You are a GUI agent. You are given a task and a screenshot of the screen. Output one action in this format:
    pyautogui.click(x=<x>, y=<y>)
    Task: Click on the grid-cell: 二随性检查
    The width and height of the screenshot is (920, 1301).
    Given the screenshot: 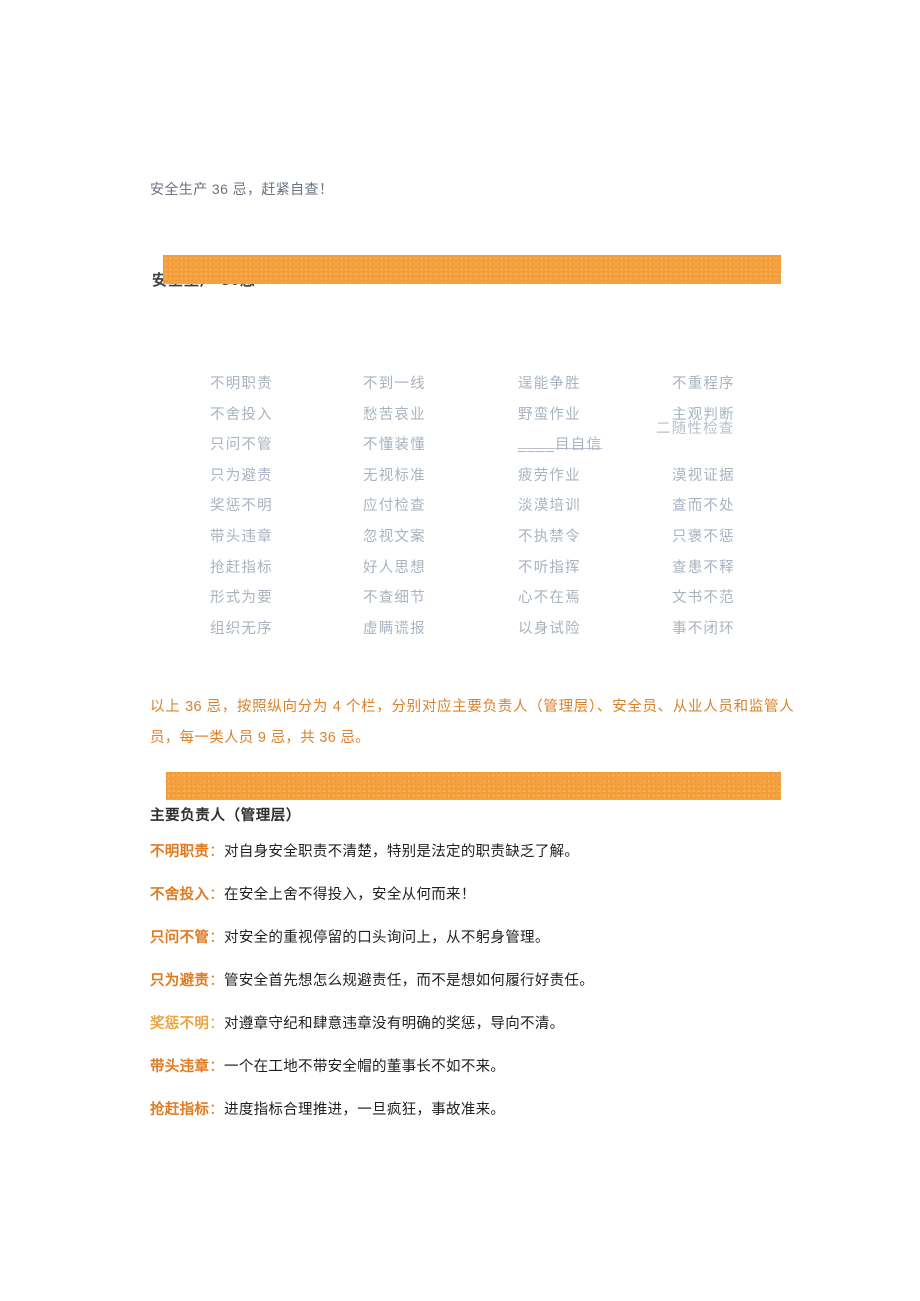 What is the action you would take?
    pyautogui.click(x=695, y=429)
    